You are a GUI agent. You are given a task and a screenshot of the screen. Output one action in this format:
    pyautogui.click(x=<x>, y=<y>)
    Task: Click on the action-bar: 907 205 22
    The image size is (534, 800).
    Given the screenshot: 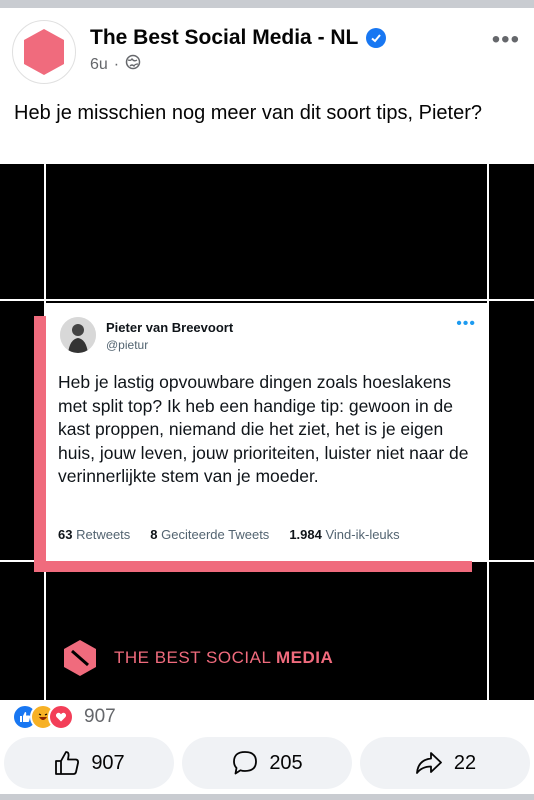 What is the action you would take?
    pyautogui.click(x=267, y=763)
    